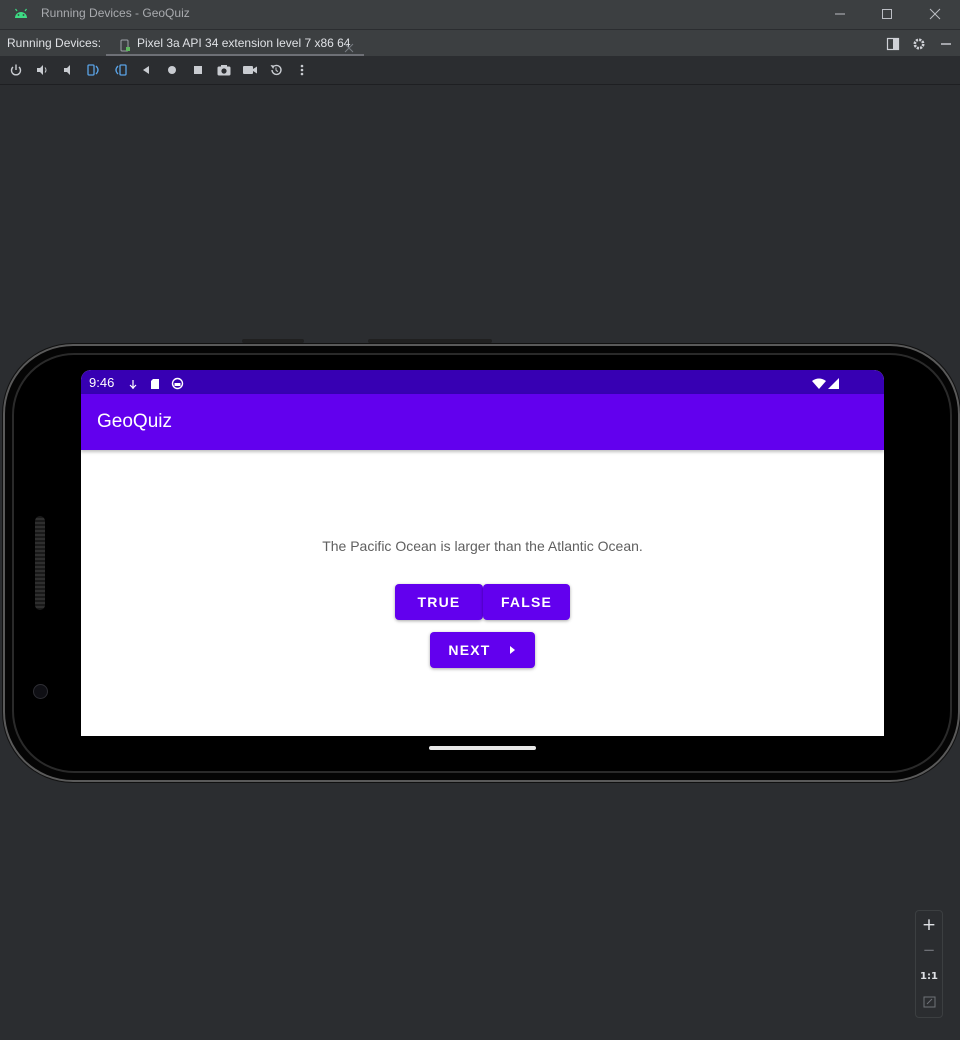  I want to click on window-title: Running Devices - GeoQuiz, so click(115, 13).